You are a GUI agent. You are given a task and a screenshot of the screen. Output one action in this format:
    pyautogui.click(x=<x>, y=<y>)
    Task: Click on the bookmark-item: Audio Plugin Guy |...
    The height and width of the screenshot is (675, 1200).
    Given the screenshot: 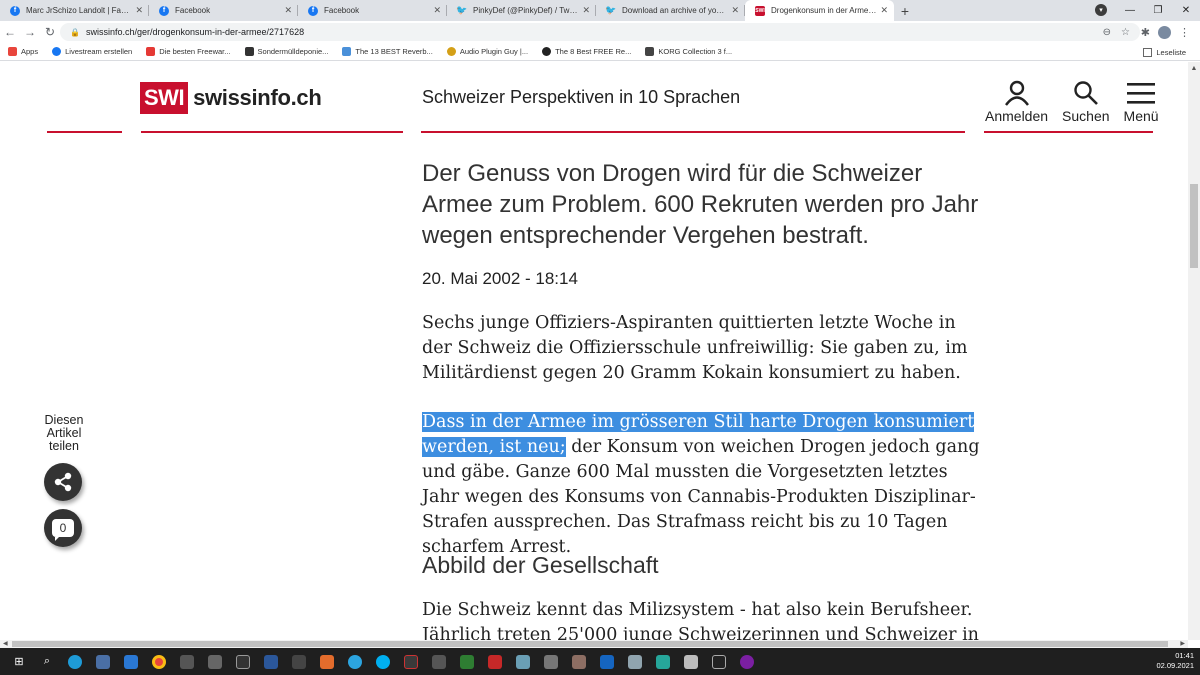 What is the action you would take?
    pyautogui.click(x=487, y=51)
    